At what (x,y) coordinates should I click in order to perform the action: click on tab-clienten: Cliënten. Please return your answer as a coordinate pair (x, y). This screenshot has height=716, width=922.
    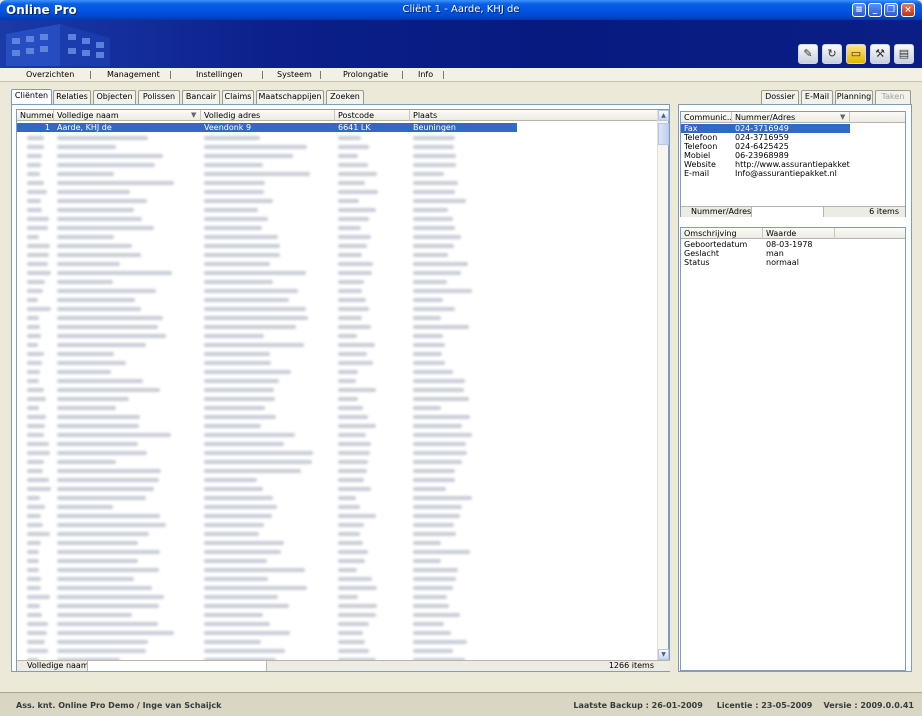
    Looking at the image, I should click on (31, 96).